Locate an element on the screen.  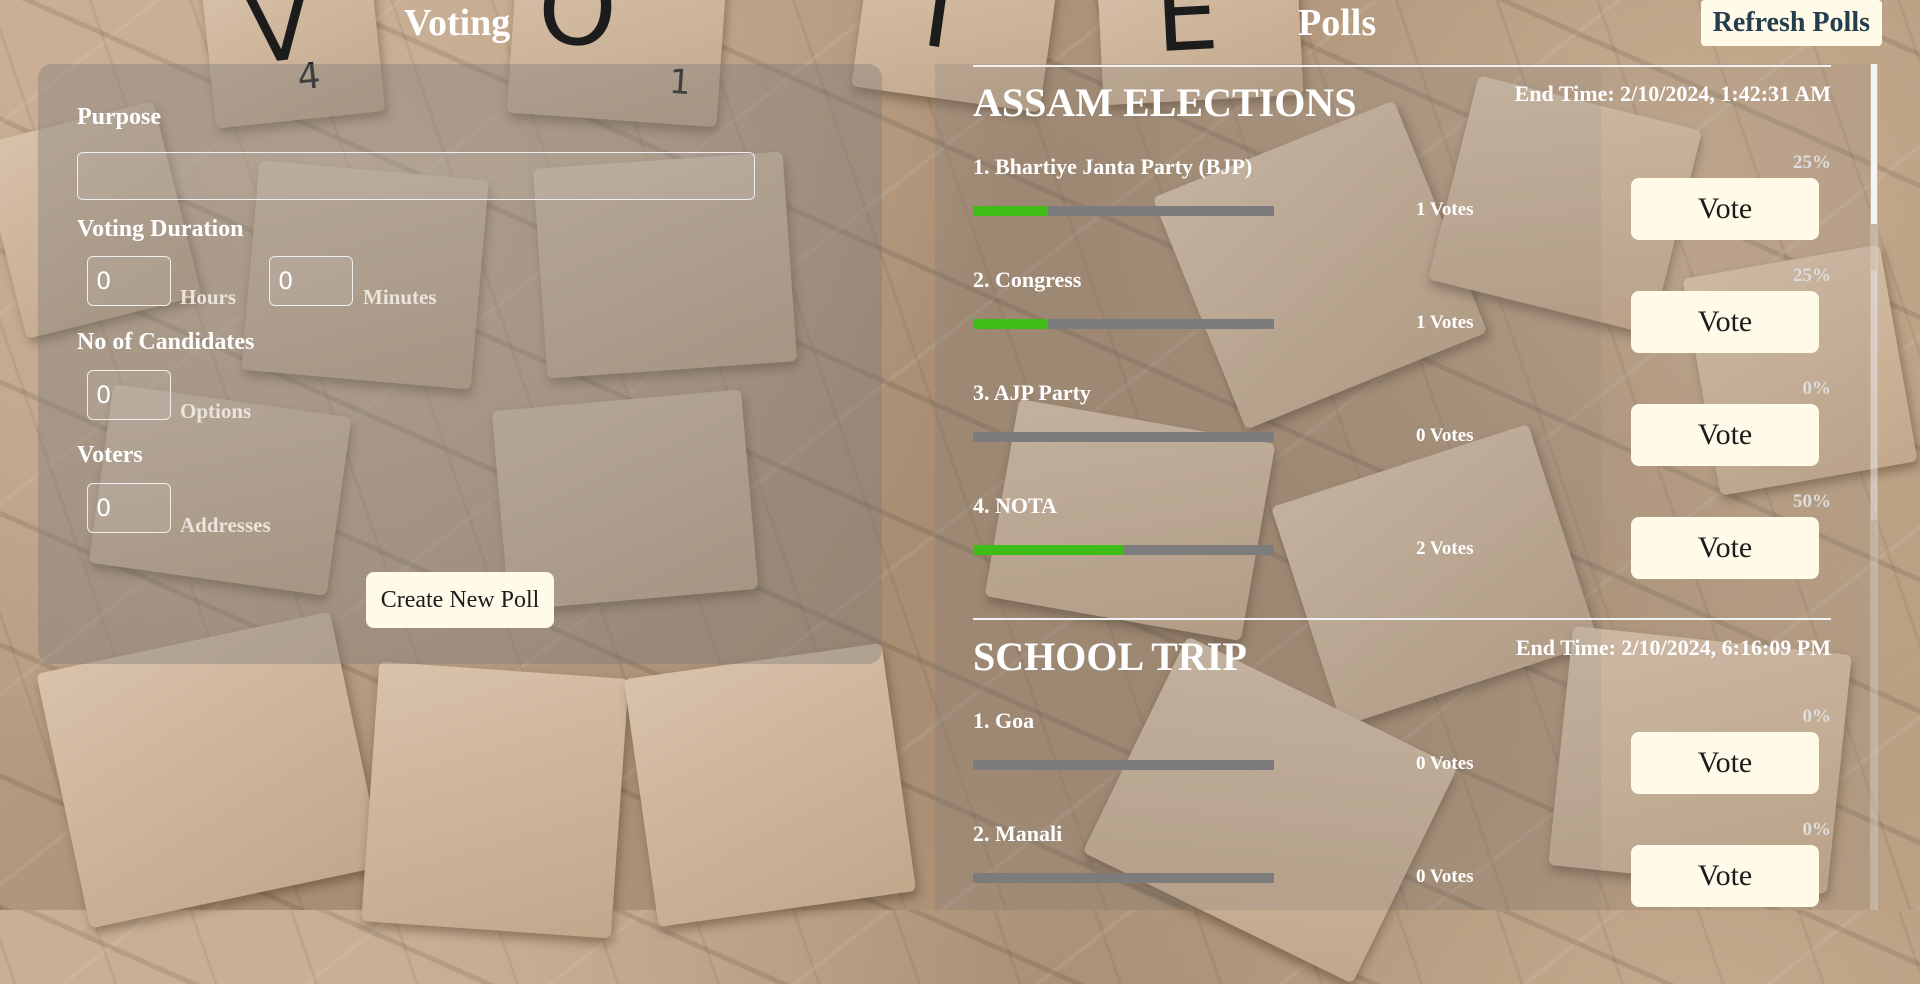
candidate-name: 4. NOTA is located at coordinates (1015, 505).